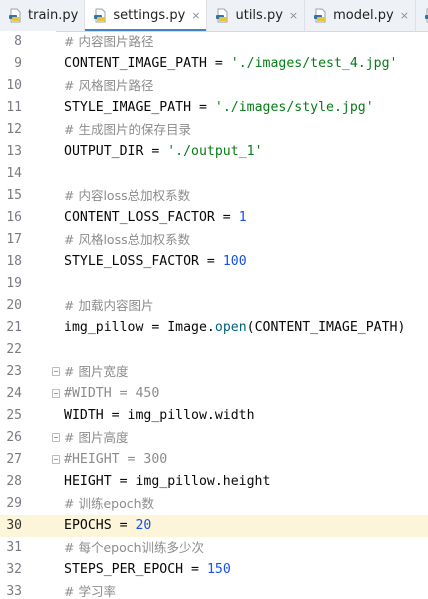 This screenshot has width=428, height=599. Describe the element at coordinates (14, 107) in the screenshot. I see `line-number: 11` at that location.